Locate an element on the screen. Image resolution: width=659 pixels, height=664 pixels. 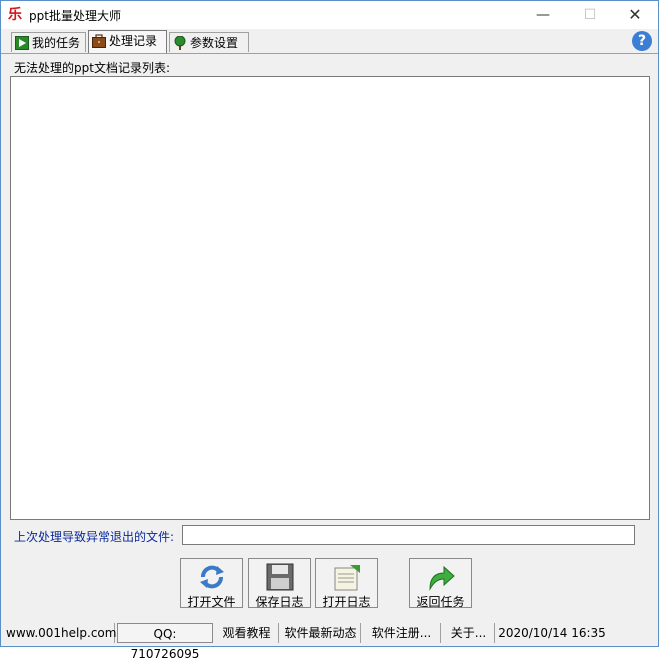
tab-settings: 参数设置 is located at coordinates (209, 42).